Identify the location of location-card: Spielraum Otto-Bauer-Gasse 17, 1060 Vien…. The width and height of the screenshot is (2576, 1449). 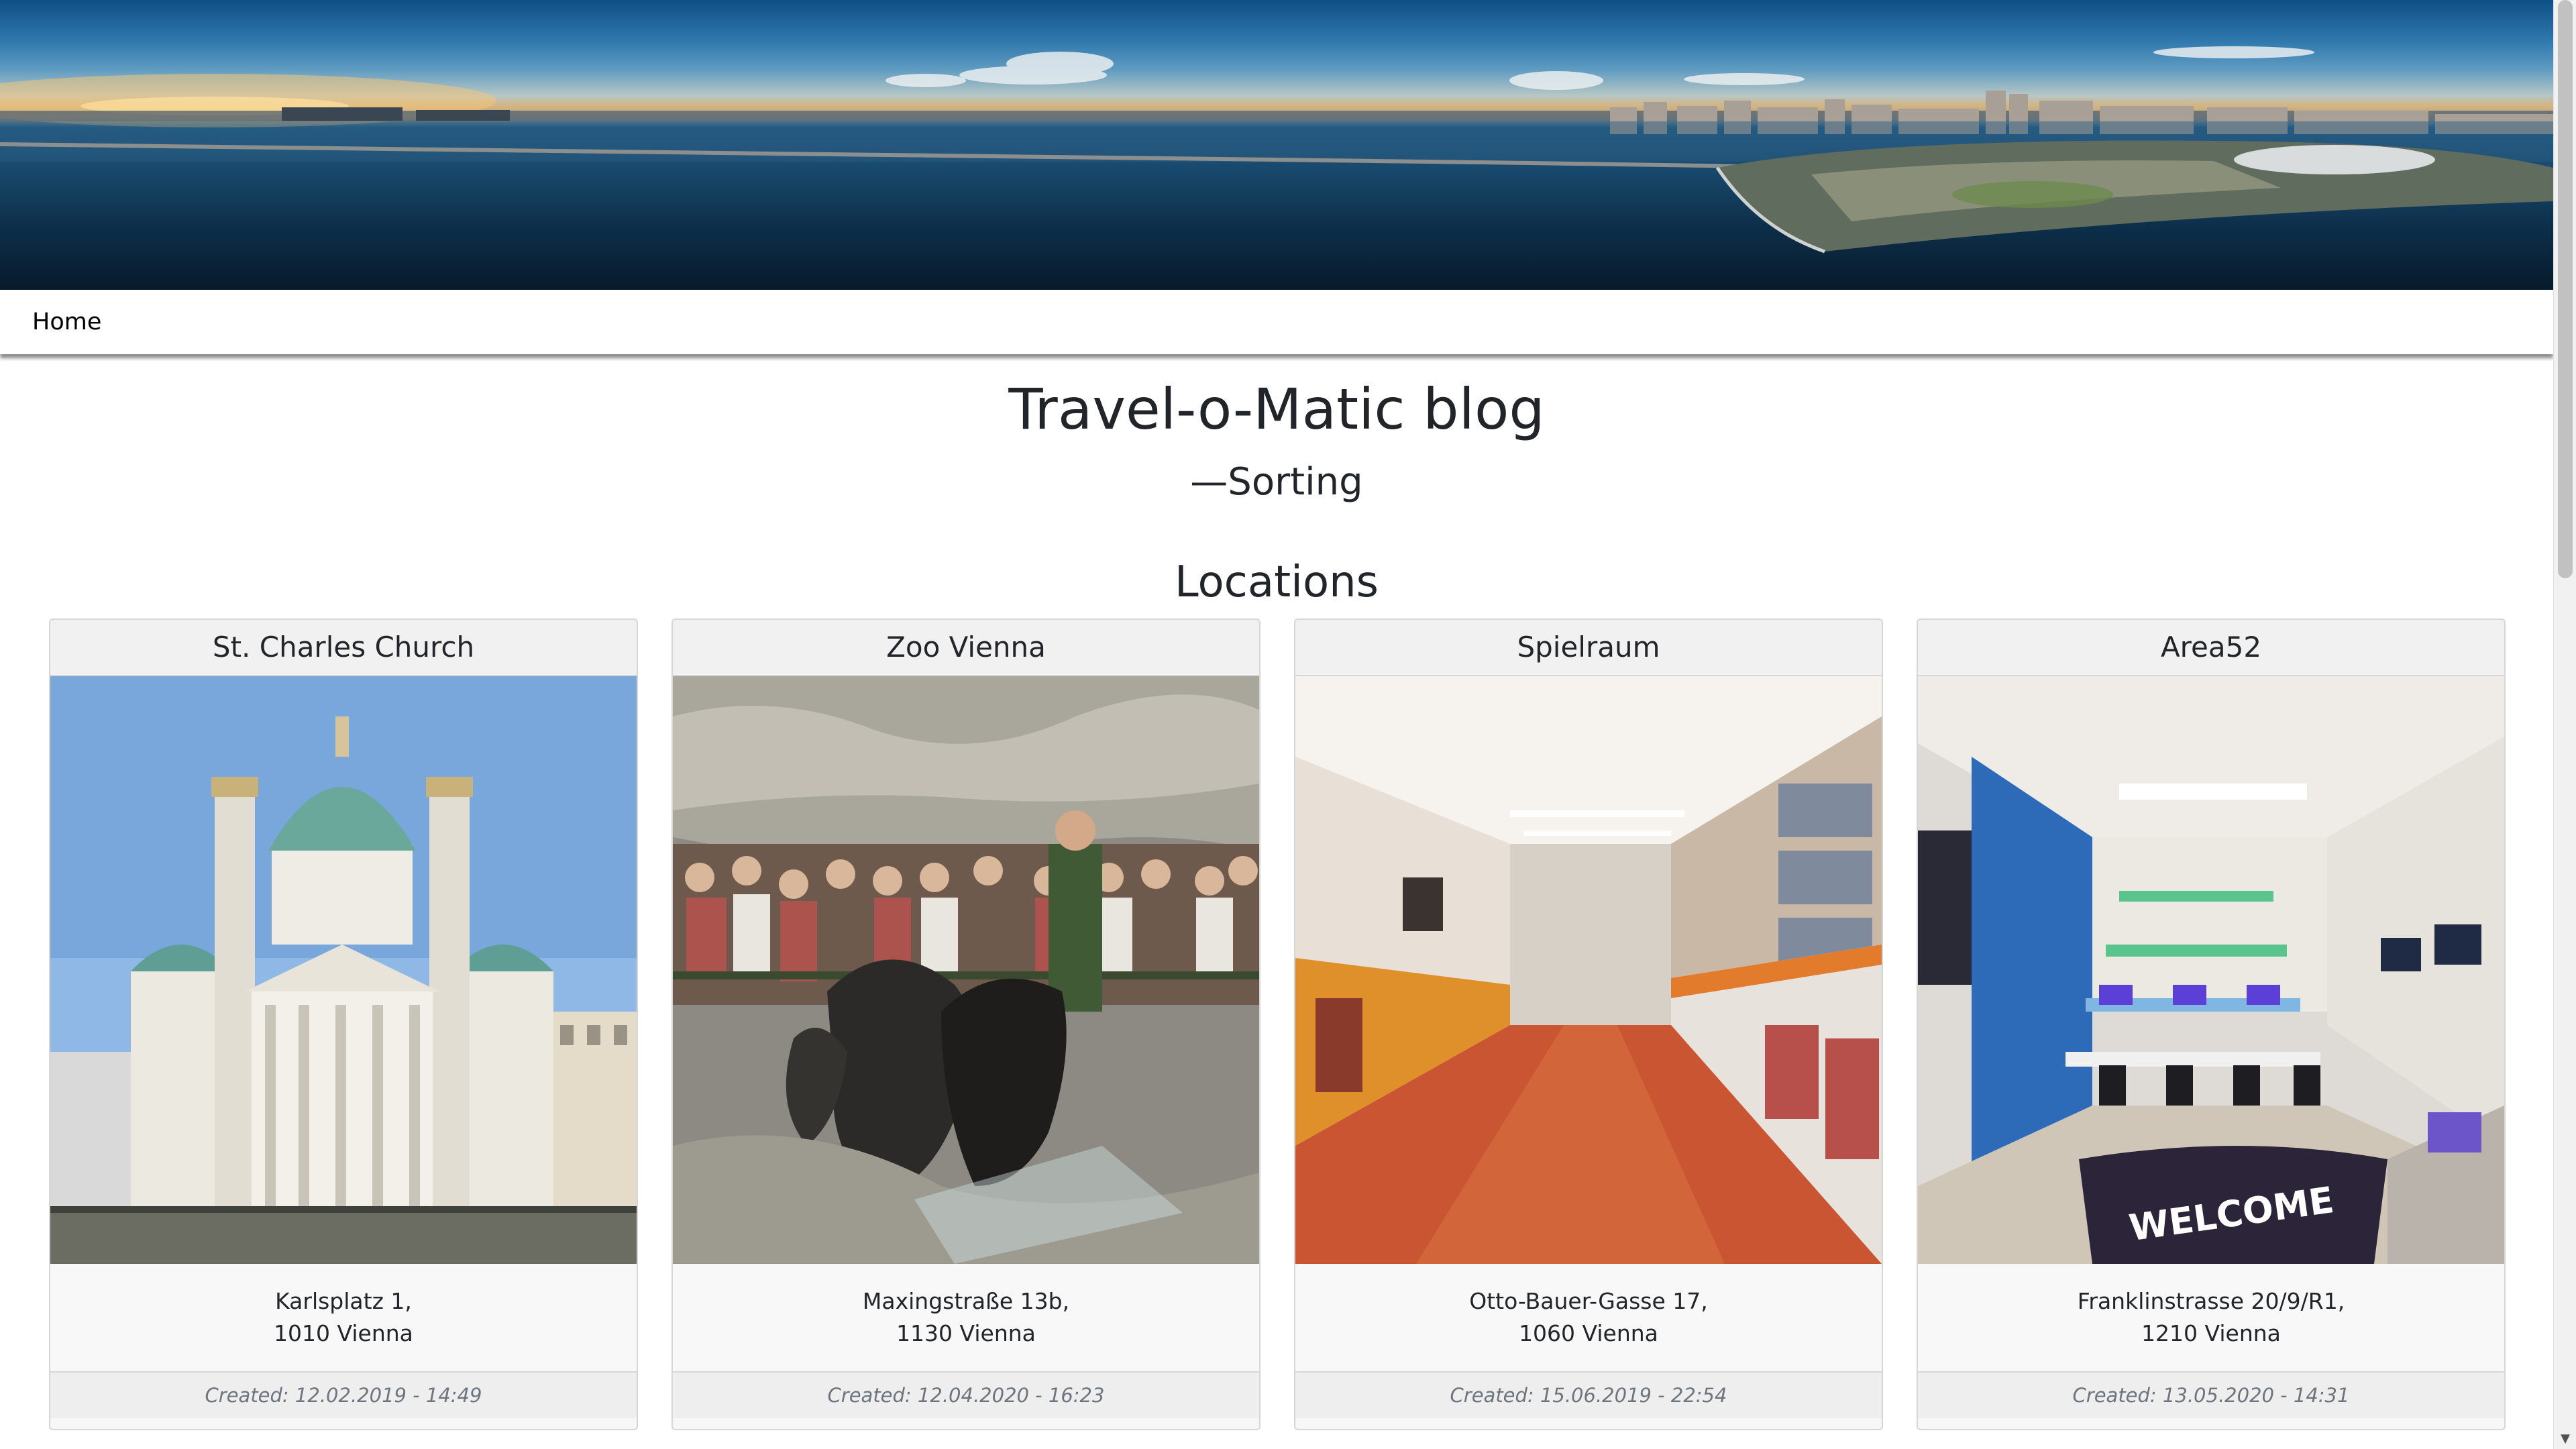
(1588, 1024).